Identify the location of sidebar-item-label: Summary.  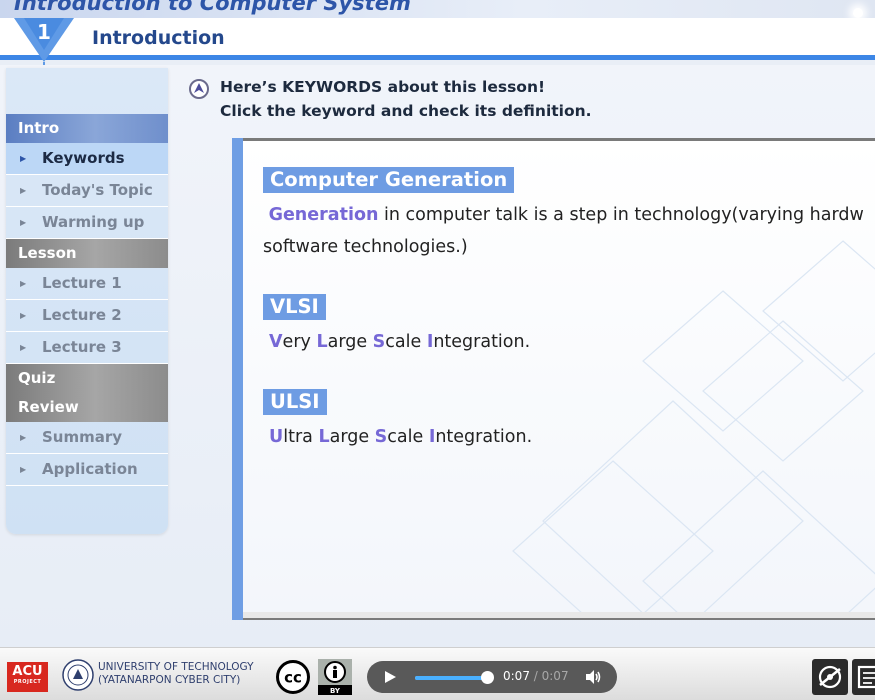
(82, 437).